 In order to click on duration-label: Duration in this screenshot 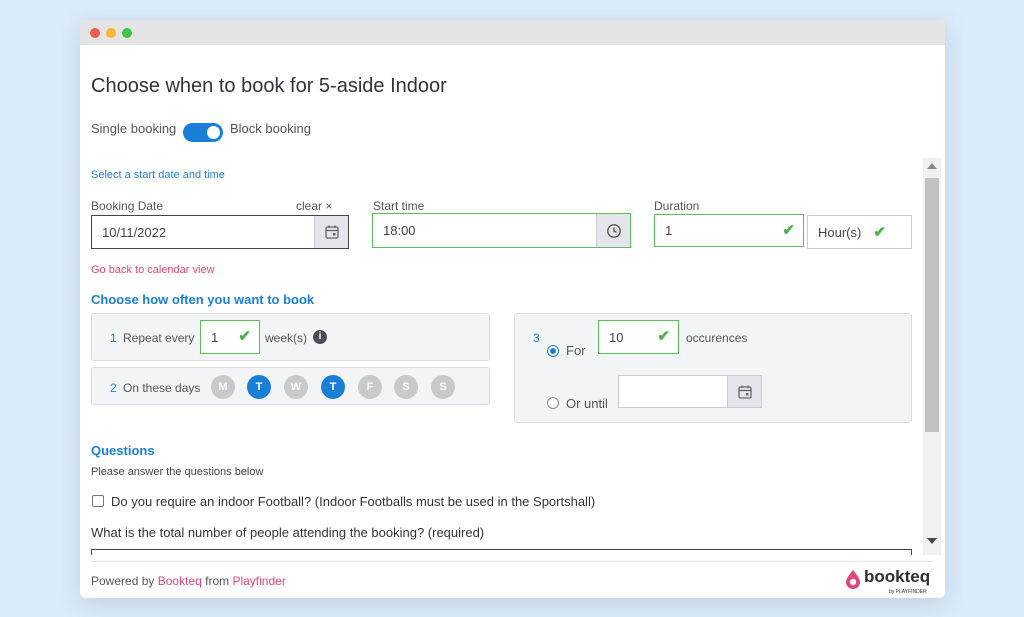, I will do `click(677, 206)`.